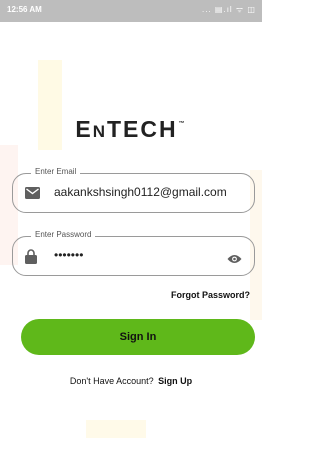 Image resolution: width=320 pixels, height=468 pixels. Describe the element at coordinates (31, 259) in the screenshot. I see `lock-icon` at that location.